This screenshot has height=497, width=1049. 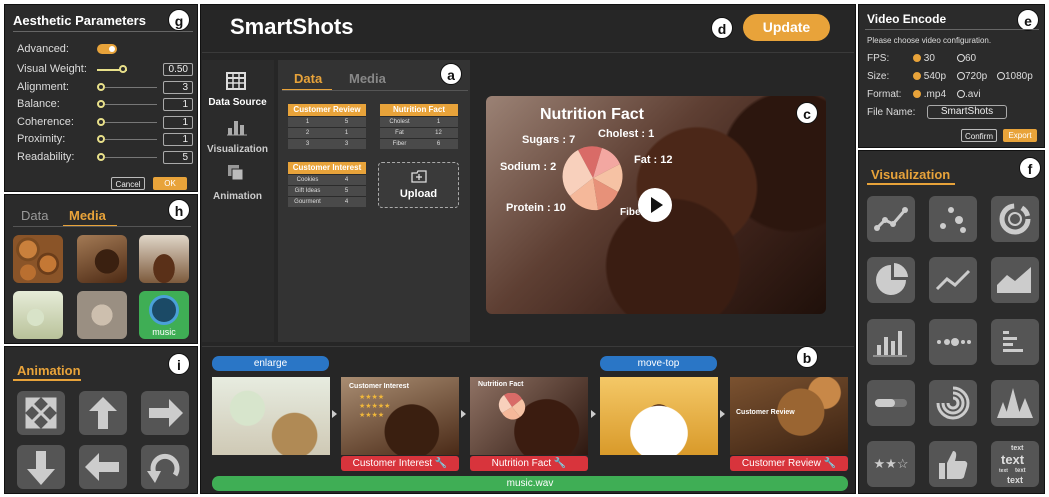 I want to click on vis-trend-button, so click(x=953, y=280).